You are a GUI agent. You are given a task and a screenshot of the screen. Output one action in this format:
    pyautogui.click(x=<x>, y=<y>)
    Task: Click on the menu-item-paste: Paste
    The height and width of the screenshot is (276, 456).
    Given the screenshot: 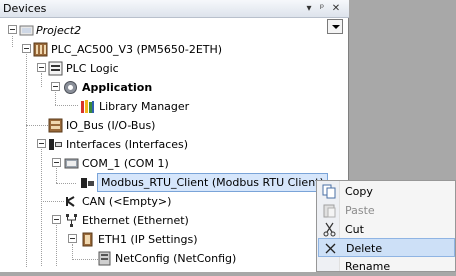 What is the action you would take?
    pyautogui.click(x=386, y=210)
    